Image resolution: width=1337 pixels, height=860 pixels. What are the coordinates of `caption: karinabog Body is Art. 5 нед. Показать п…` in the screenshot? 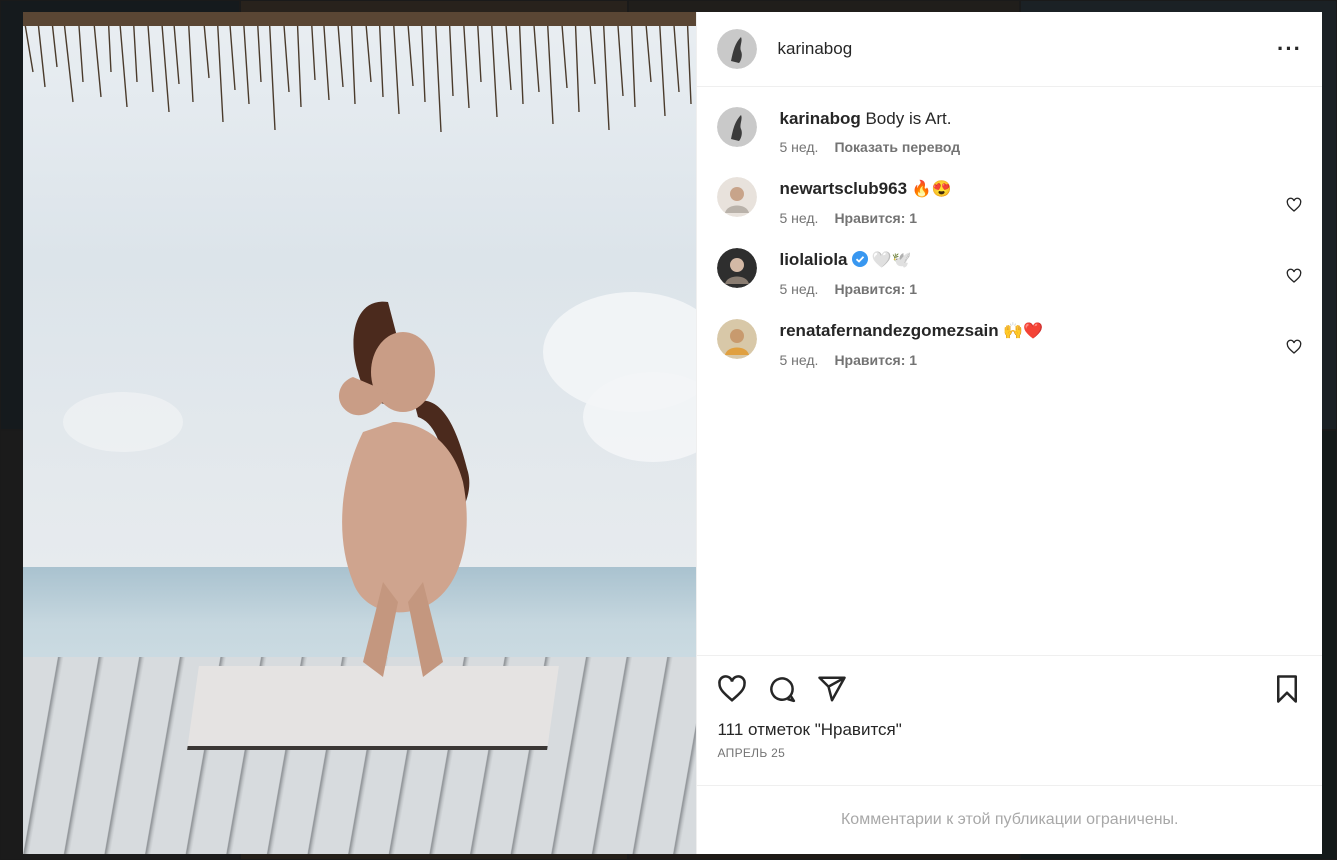 It's located at (1009, 131).